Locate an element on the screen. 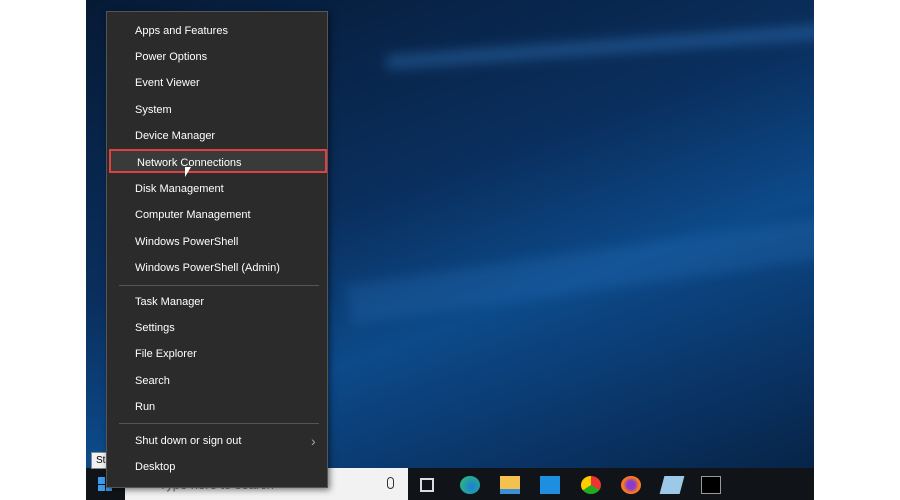  file-explorer-icon is located at coordinates (510, 485).